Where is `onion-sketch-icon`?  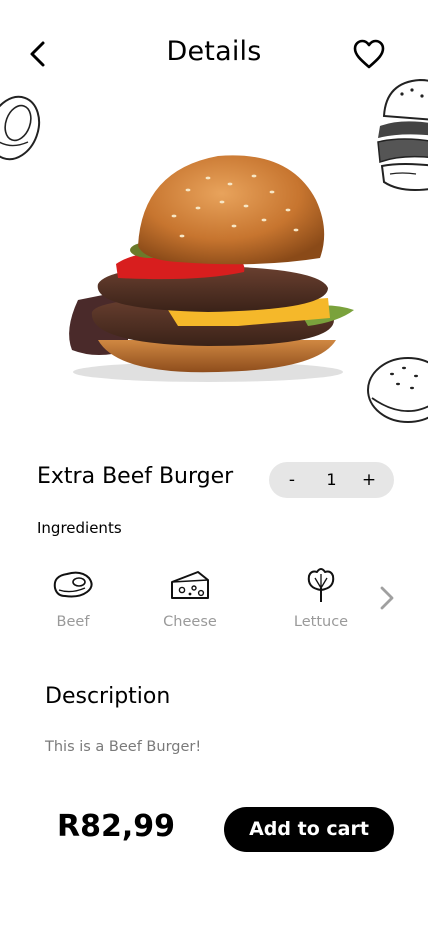 onion-sketch-icon is located at coordinates (20, 128).